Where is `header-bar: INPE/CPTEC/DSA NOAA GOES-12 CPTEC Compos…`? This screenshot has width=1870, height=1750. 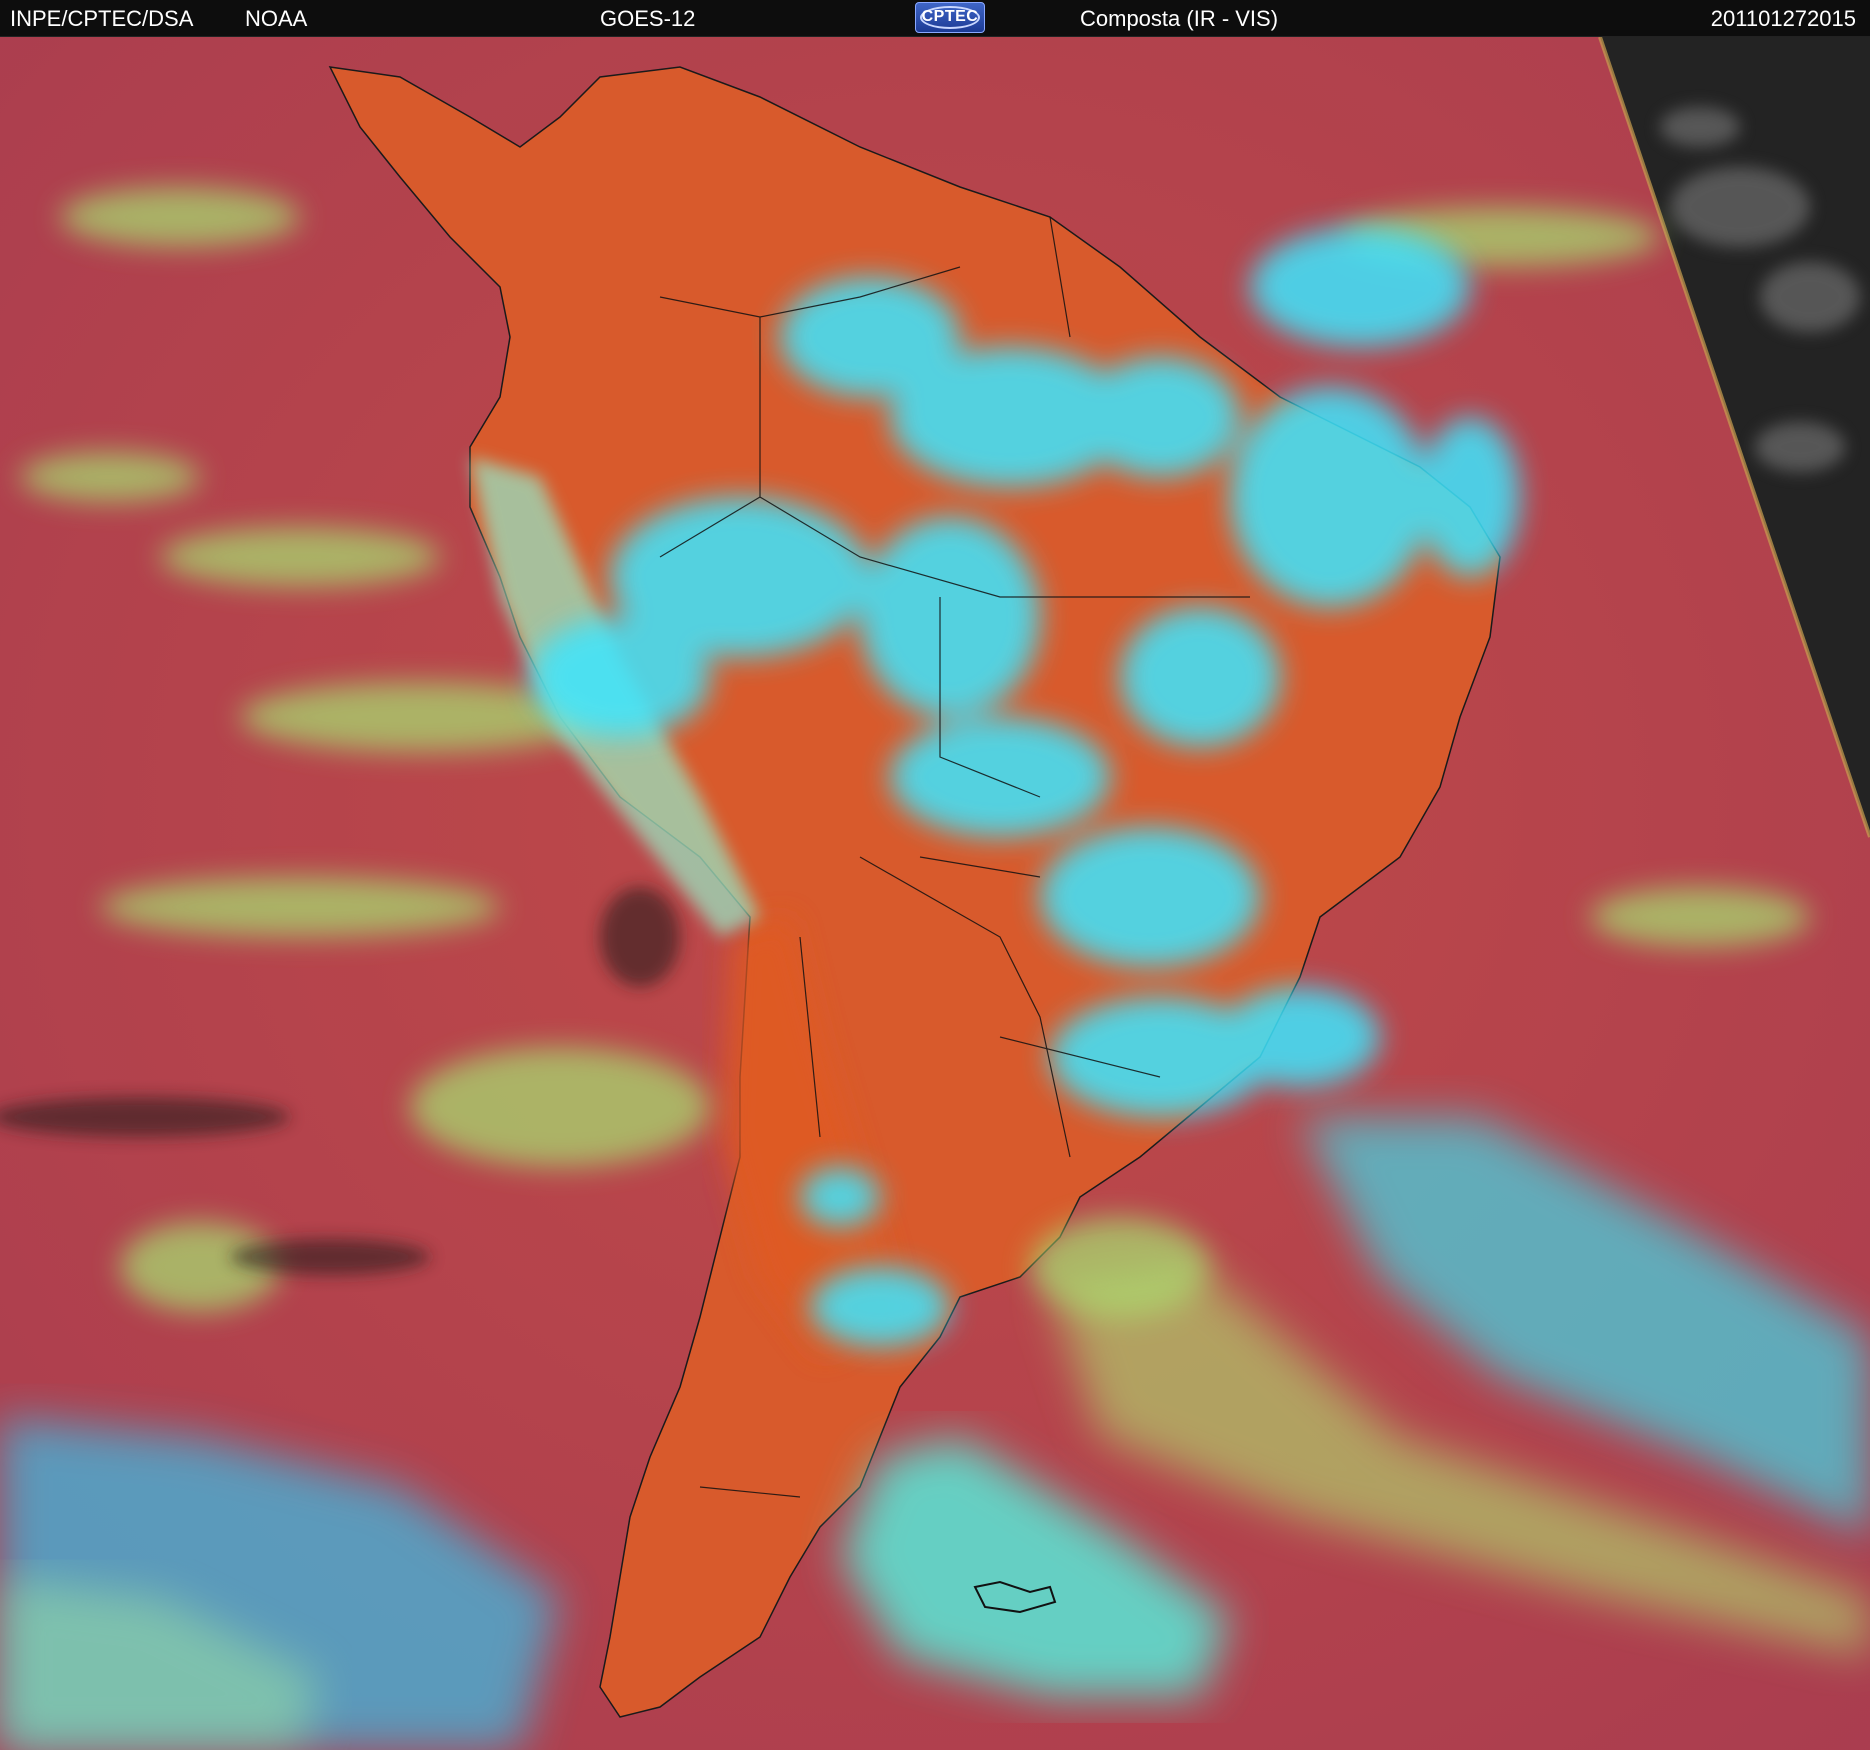
header-bar: INPE/CPTEC/DSA NOAA GOES-12 CPTEC Compos… is located at coordinates (935, 18).